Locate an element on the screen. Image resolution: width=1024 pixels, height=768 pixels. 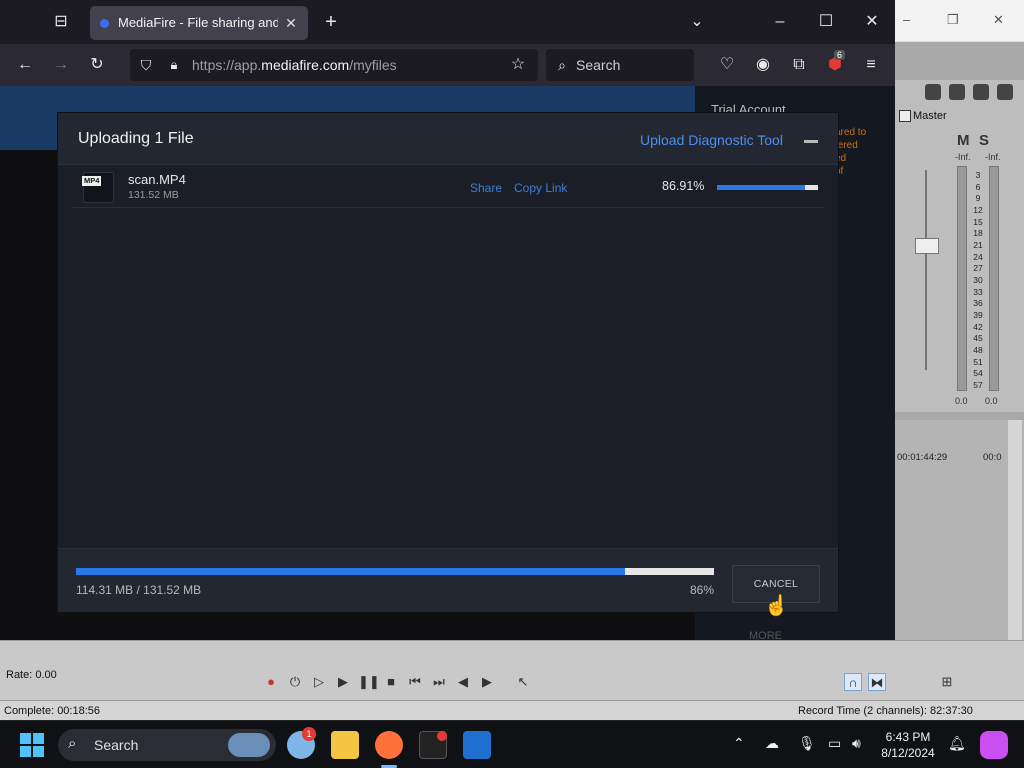
pocket-icon: ♡ is located at coordinates (727, 65).